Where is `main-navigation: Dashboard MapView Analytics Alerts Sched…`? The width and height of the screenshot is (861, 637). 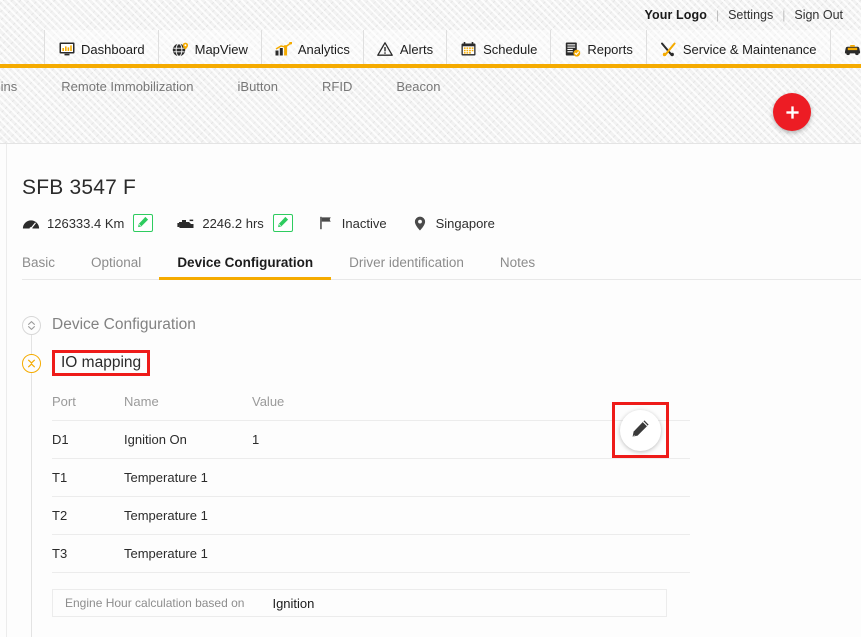 main-navigation: Dashboard MapView Analytics Alerts Sched… is located at coordinates (430, 49).